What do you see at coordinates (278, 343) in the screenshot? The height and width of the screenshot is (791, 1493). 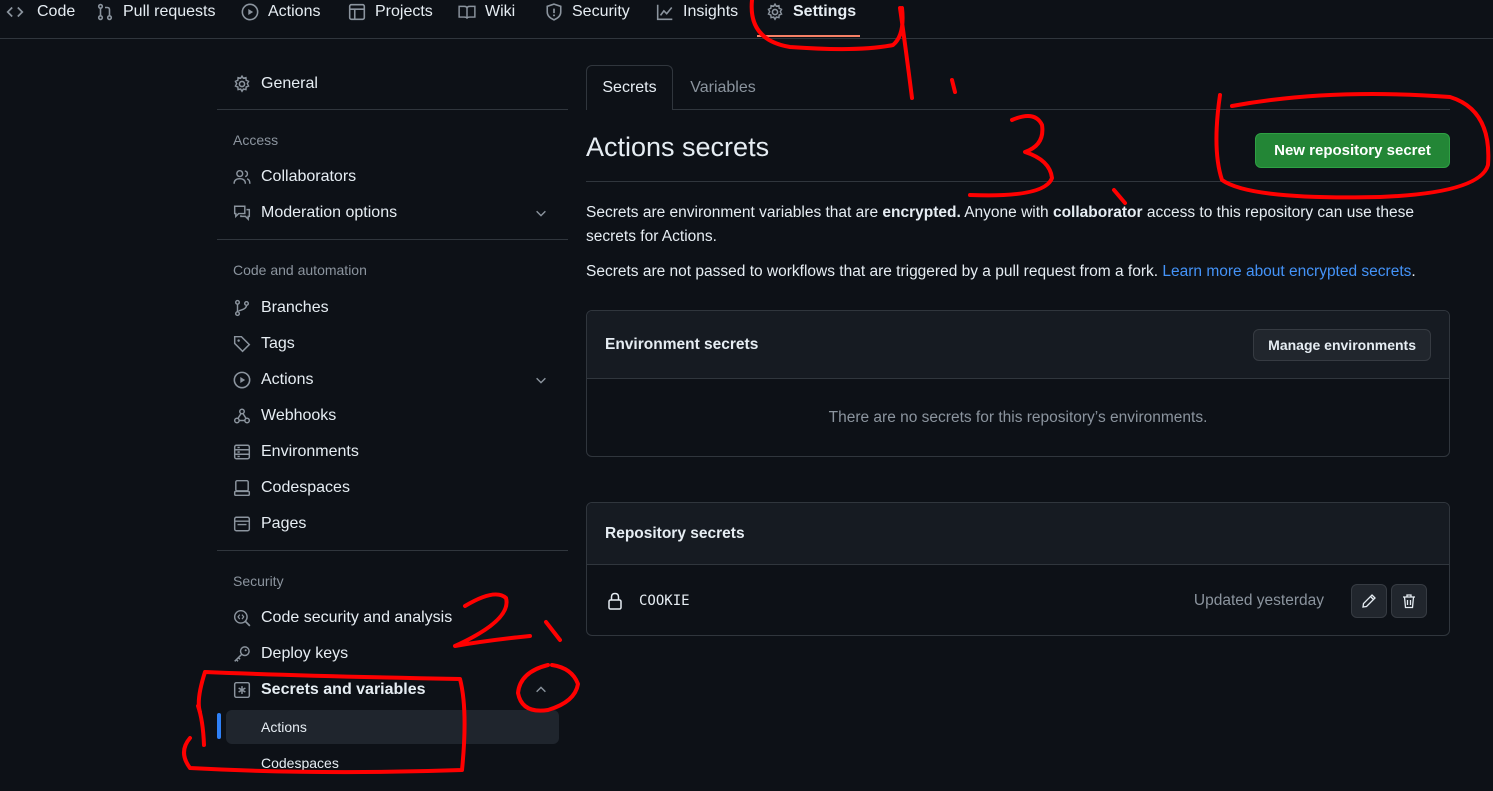 I see `sidebar-item-label: Tags` at bounding box center [278, 343].